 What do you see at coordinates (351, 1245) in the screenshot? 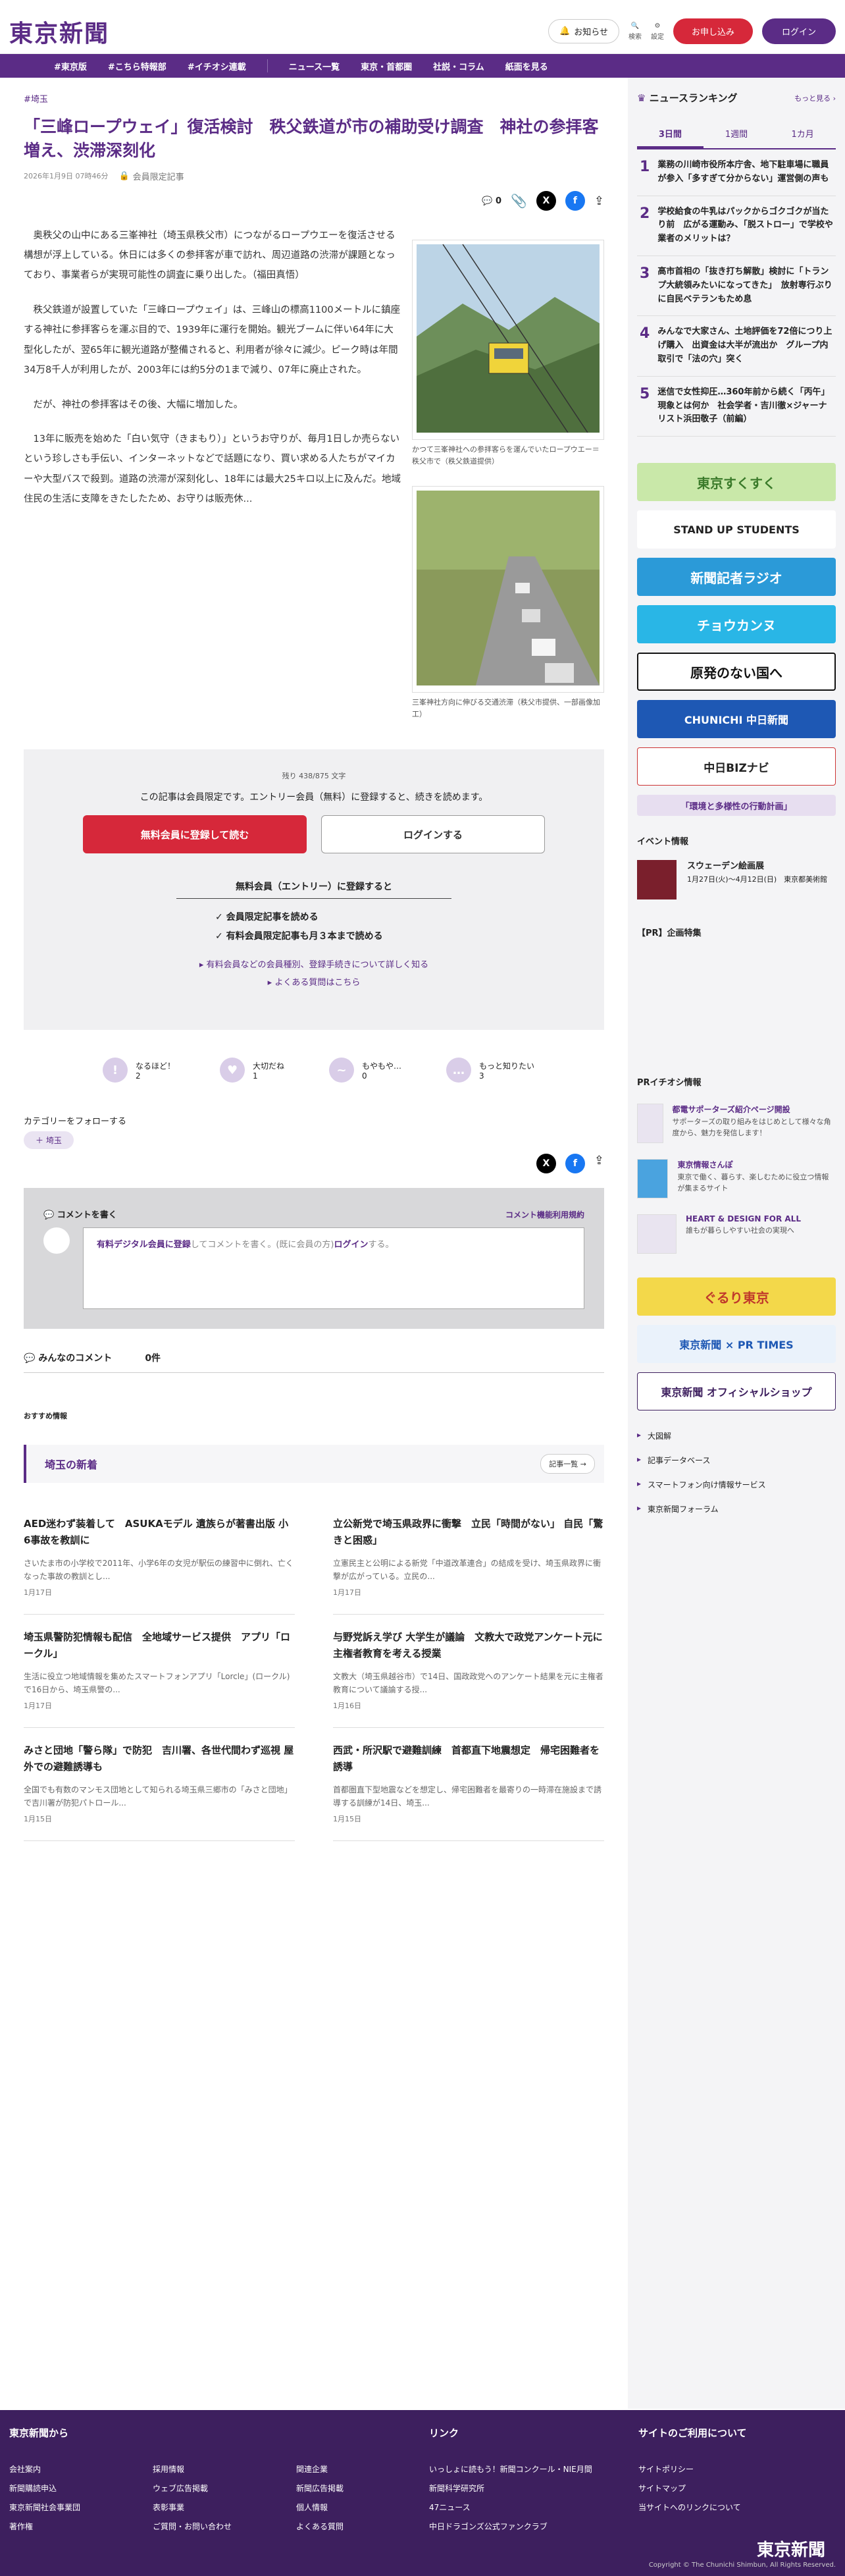
I see `comment-login-link: ログイン` at bounding box center [351, 1245].